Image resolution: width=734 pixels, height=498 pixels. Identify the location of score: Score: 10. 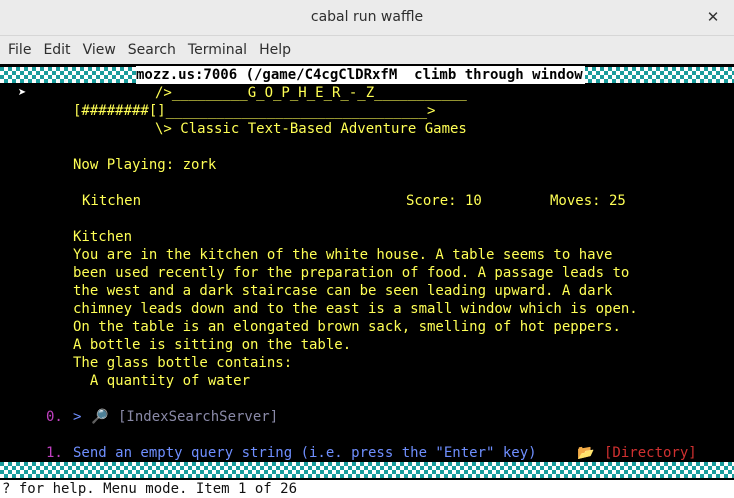
(444, 201).